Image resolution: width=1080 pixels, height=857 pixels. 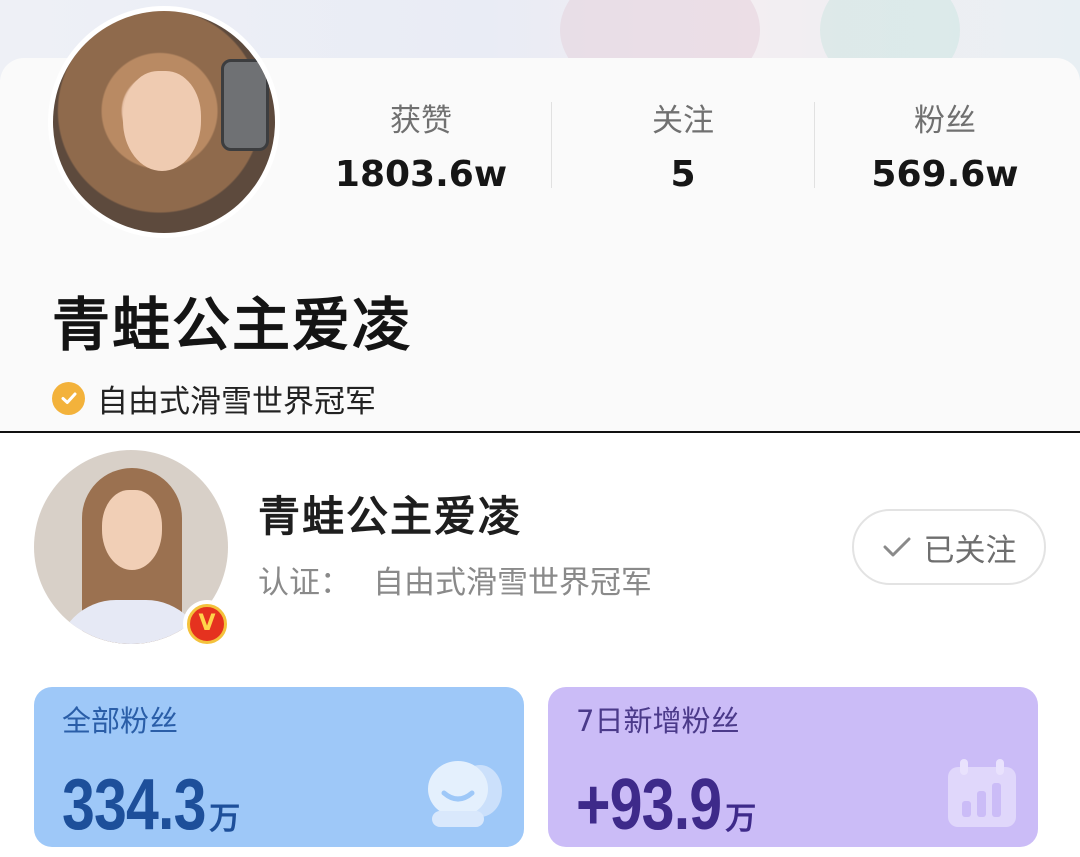 I want to click on new-fans-7d-label: 7日新增粉丝, so click(x=658, y=721).